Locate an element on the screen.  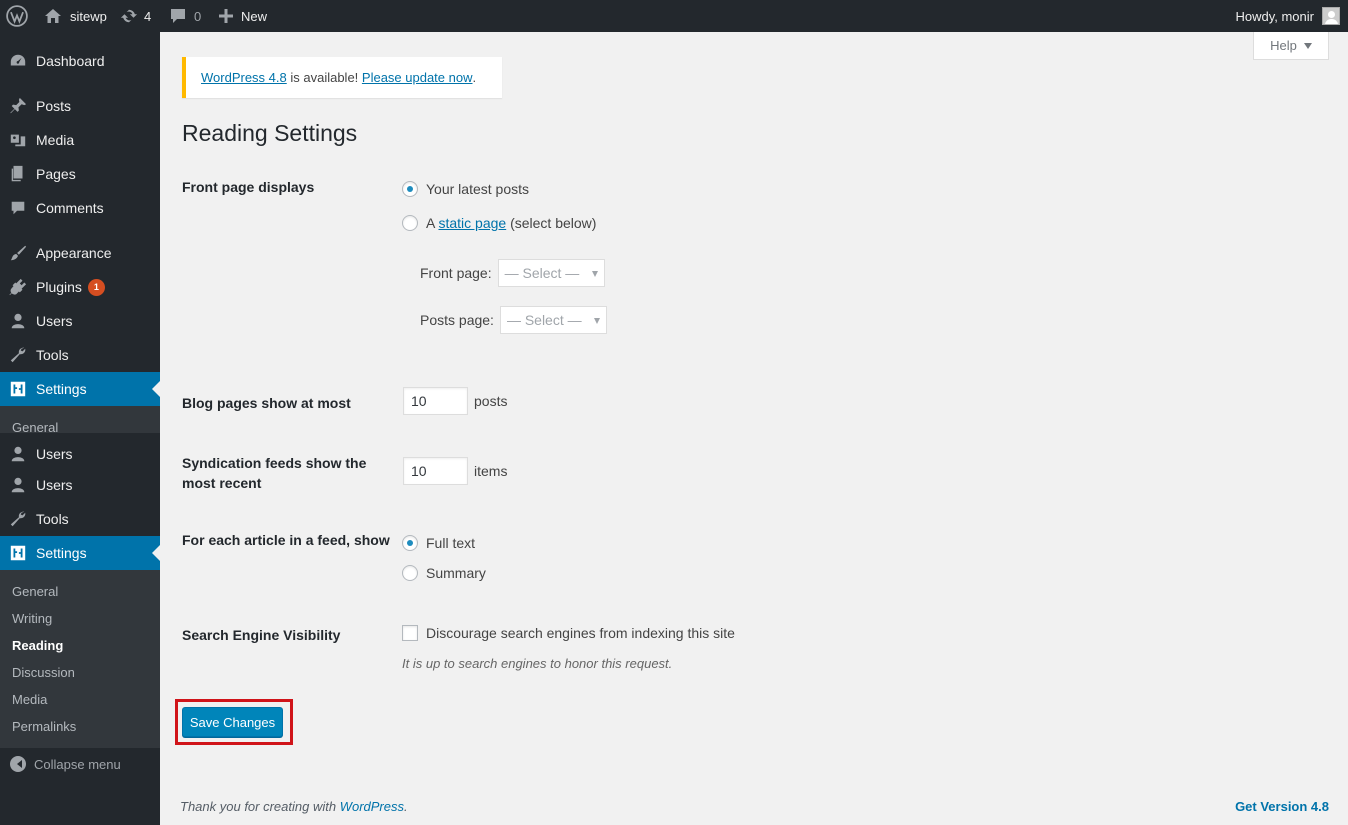
posts-page-select-row: Posts page: — Select — is located at coordinates (513, 320).